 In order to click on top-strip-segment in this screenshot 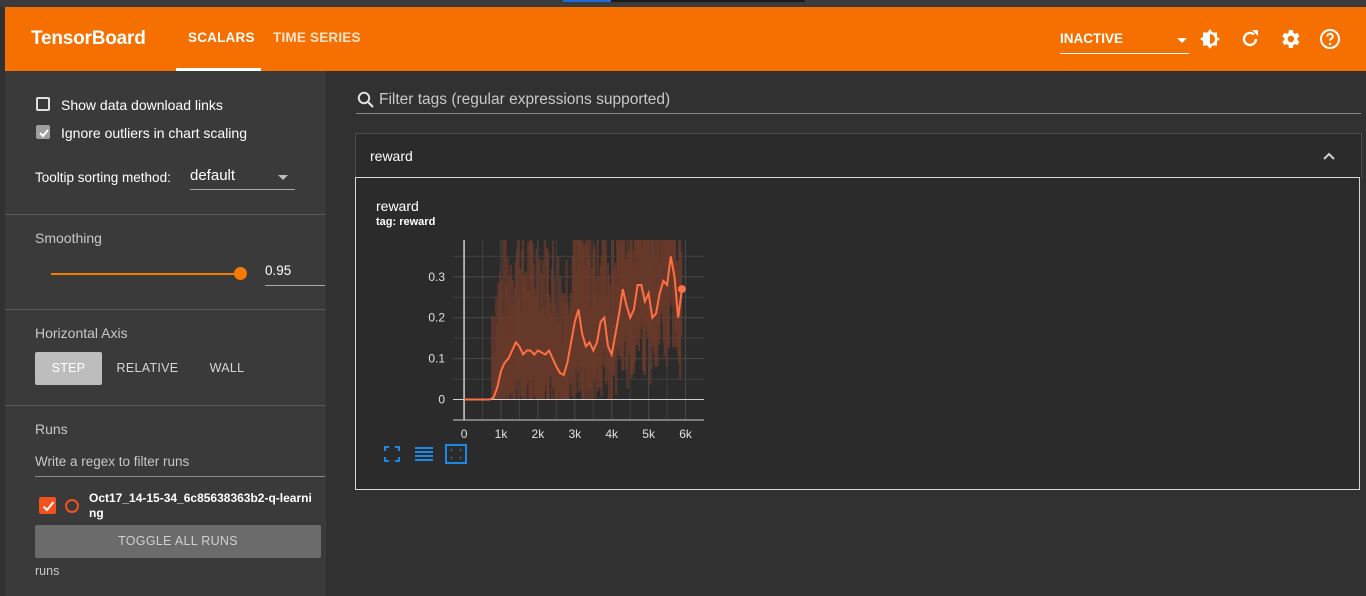, I will do `click(708, 1)`.